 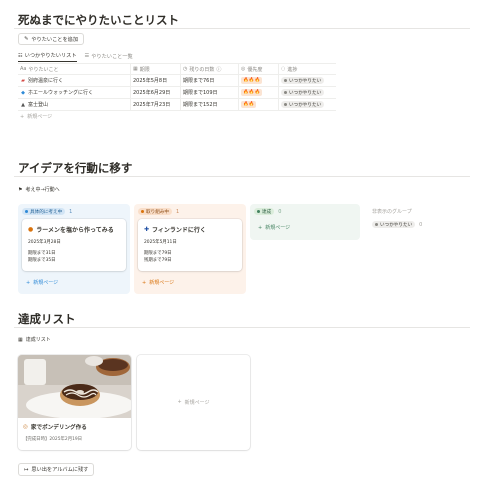 I want to click on formula-icon: ◷, so click(x=185, y=69).